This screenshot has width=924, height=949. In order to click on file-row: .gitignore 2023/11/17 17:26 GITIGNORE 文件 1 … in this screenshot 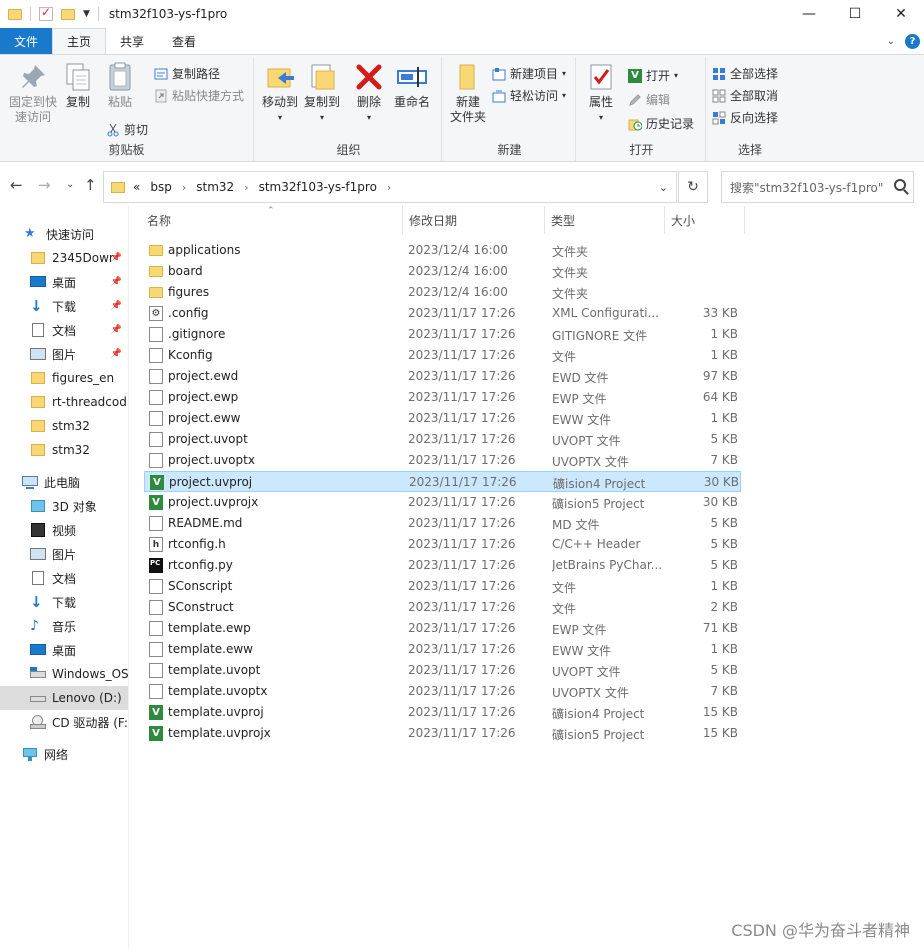, I will do `click(442, 334)`.